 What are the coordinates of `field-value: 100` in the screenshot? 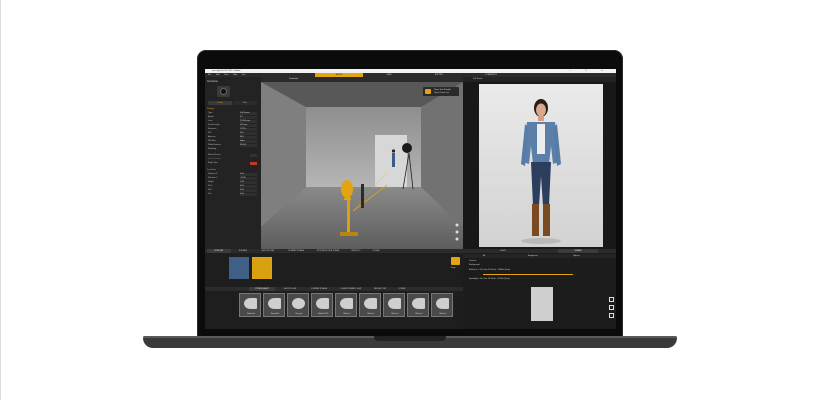 It's located at (248, 133).